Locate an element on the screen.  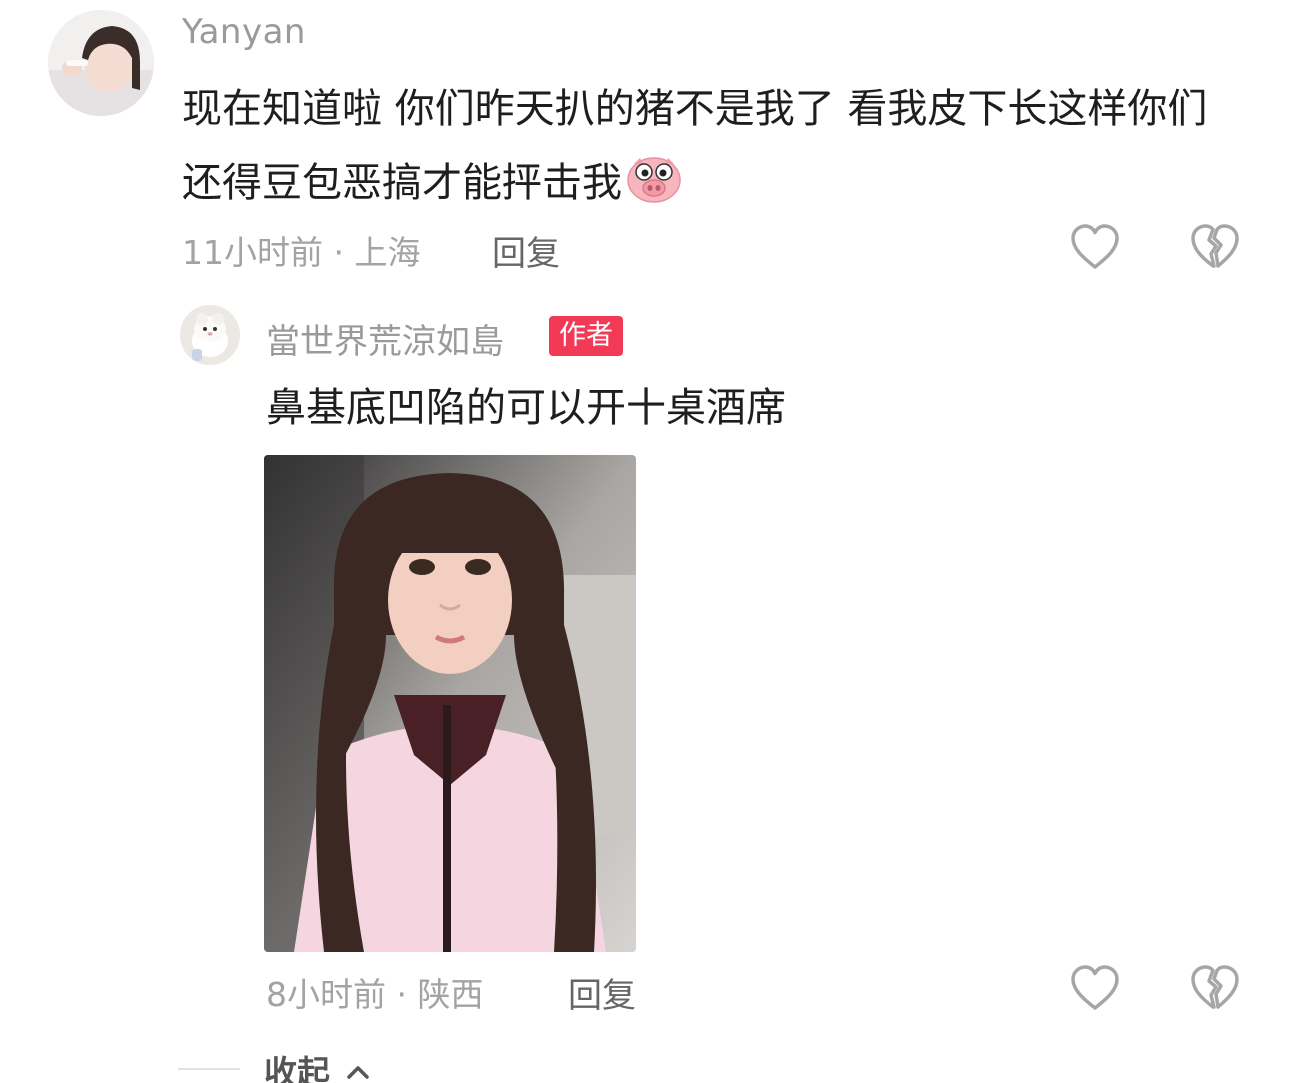
collapse-divider is located at coordinates (209, 1069).